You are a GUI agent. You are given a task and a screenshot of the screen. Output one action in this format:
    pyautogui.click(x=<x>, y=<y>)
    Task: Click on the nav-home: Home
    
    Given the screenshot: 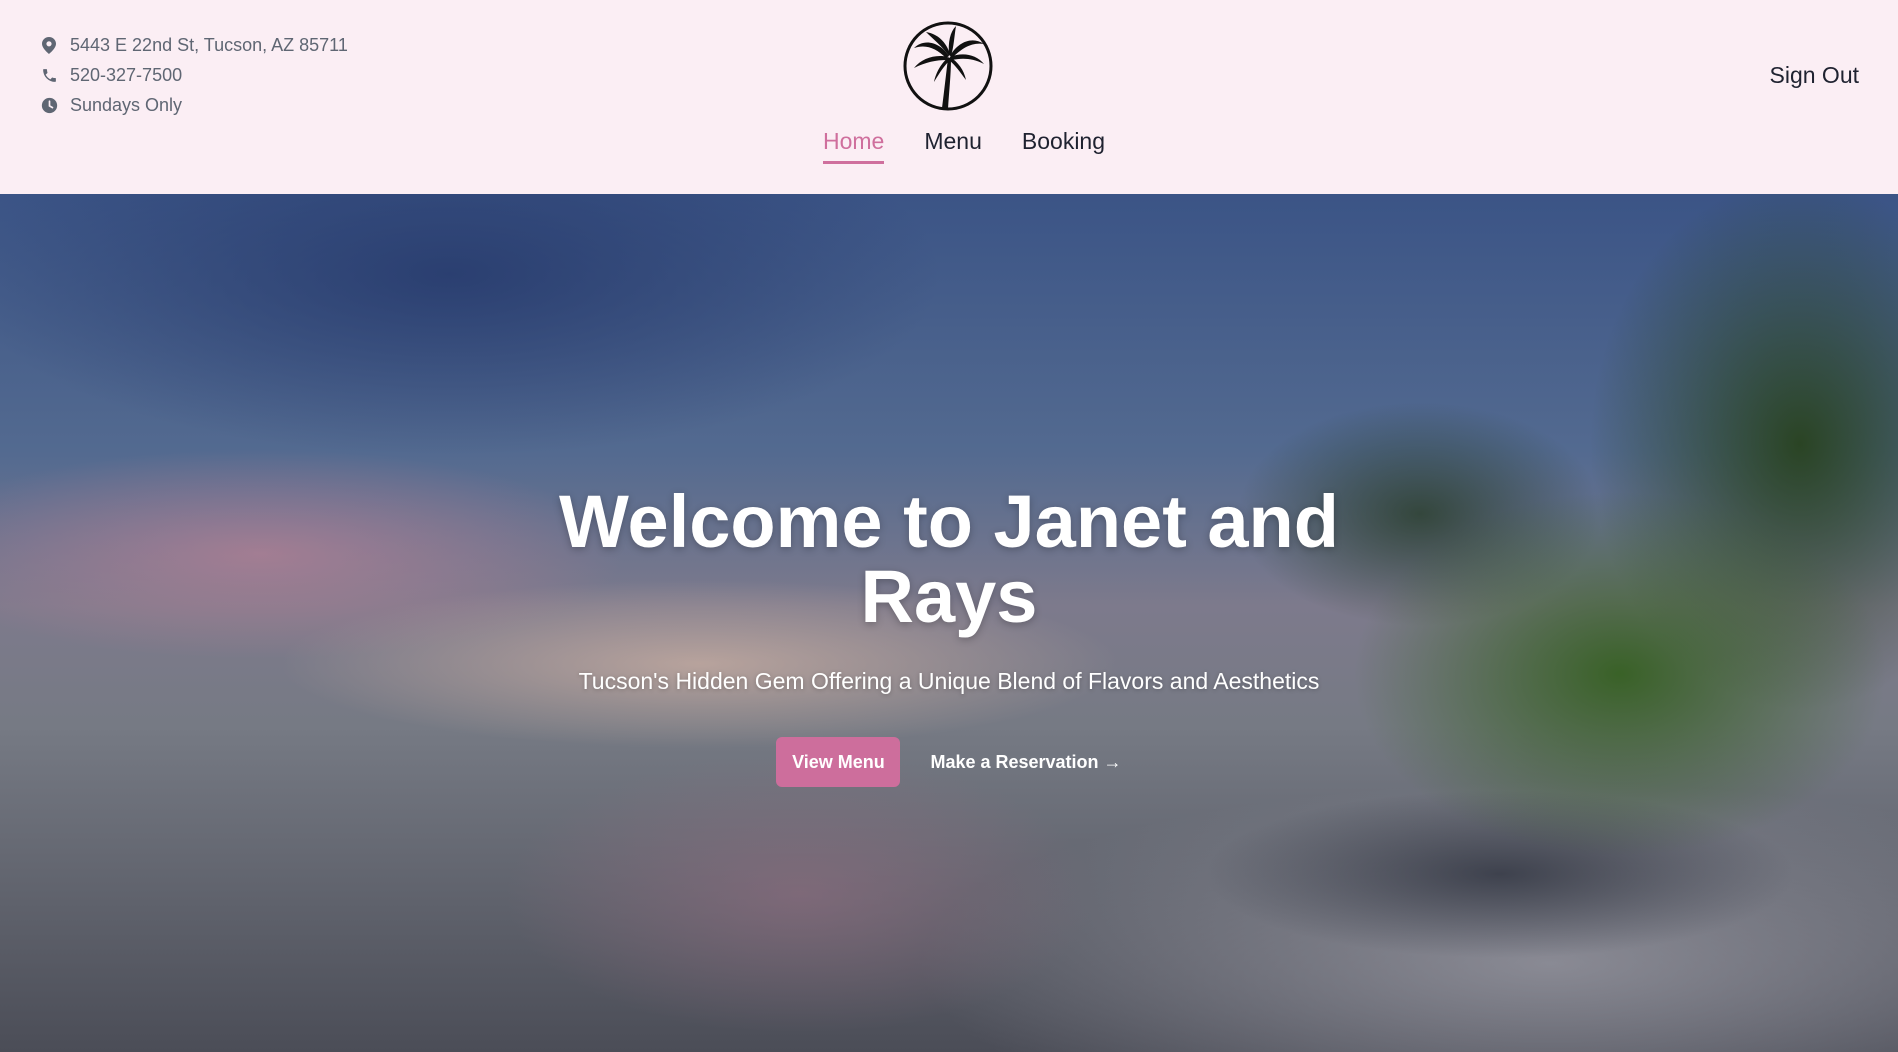 What is the action you would take?
    pyautogui.click(x=853, y=146)
    